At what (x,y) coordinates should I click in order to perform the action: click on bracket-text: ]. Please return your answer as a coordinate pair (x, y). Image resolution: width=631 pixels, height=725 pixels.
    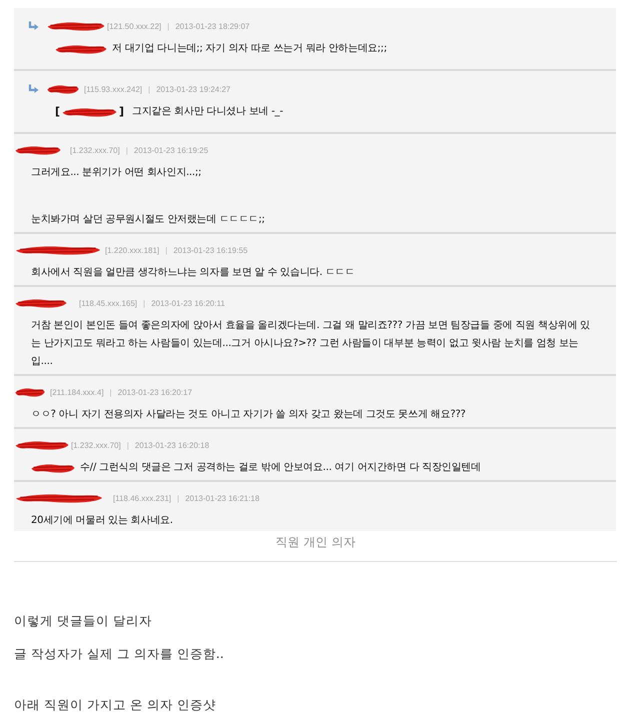
    Looking at the image, I should click on (121, 112).